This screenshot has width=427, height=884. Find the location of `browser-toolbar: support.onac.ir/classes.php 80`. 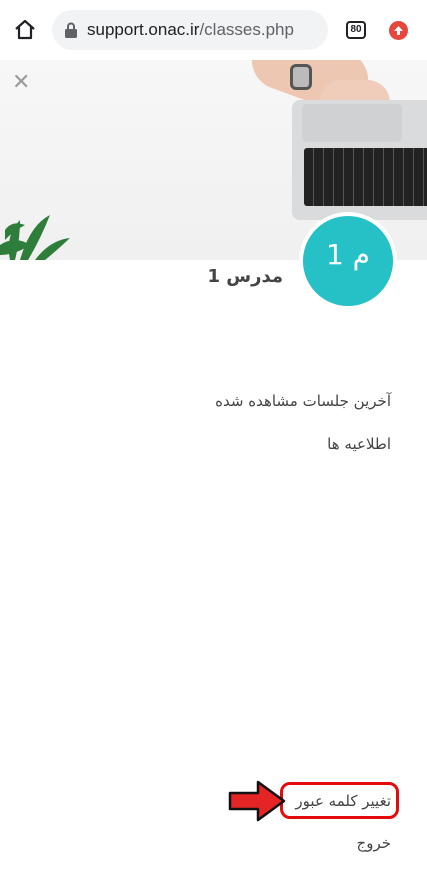

browser-toolbar: support.onac.ir/classes.php 80 is located at coordinates (213, 30).